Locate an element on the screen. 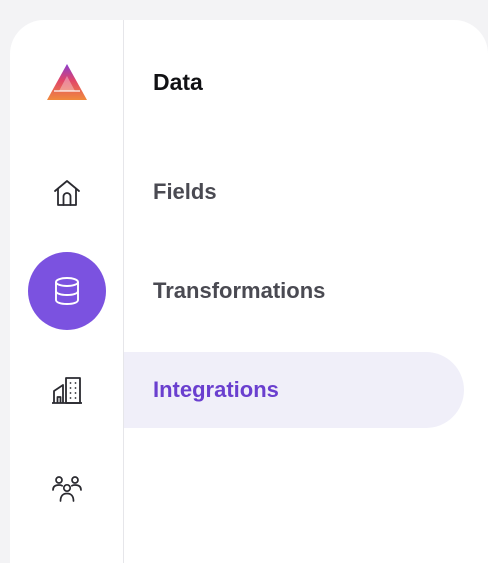  nav-home is located at coordinates (67, 193).